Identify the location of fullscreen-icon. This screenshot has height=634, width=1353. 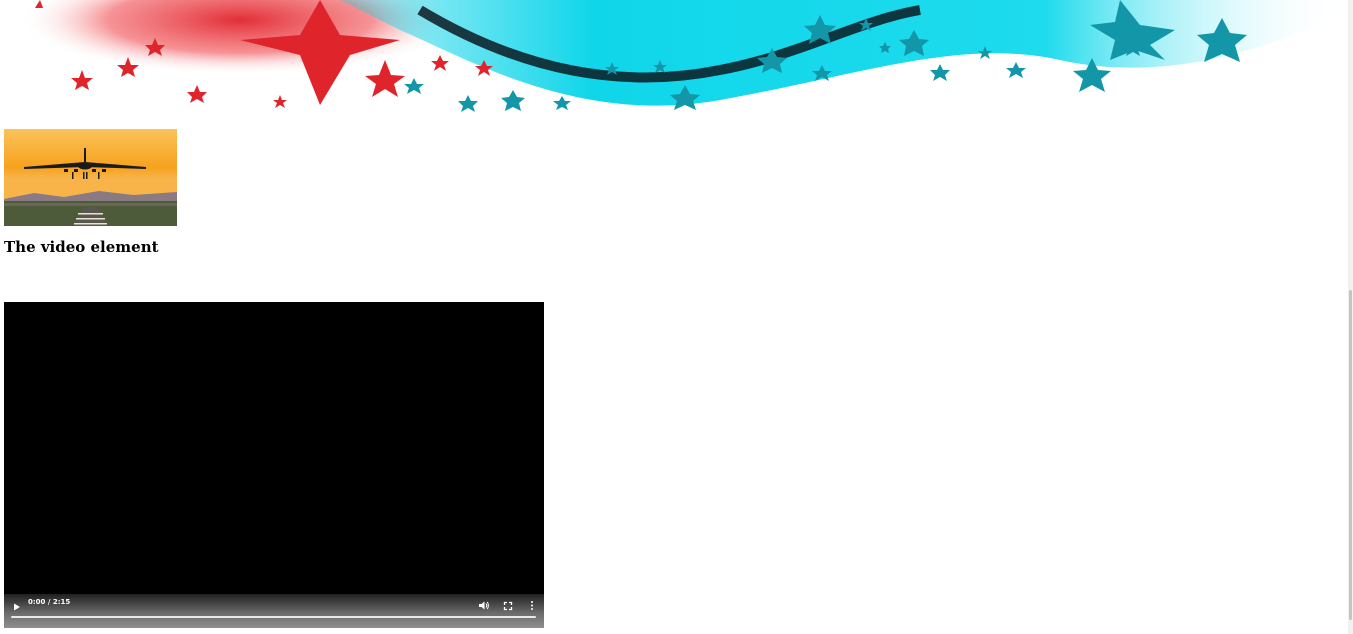
(508, 604).